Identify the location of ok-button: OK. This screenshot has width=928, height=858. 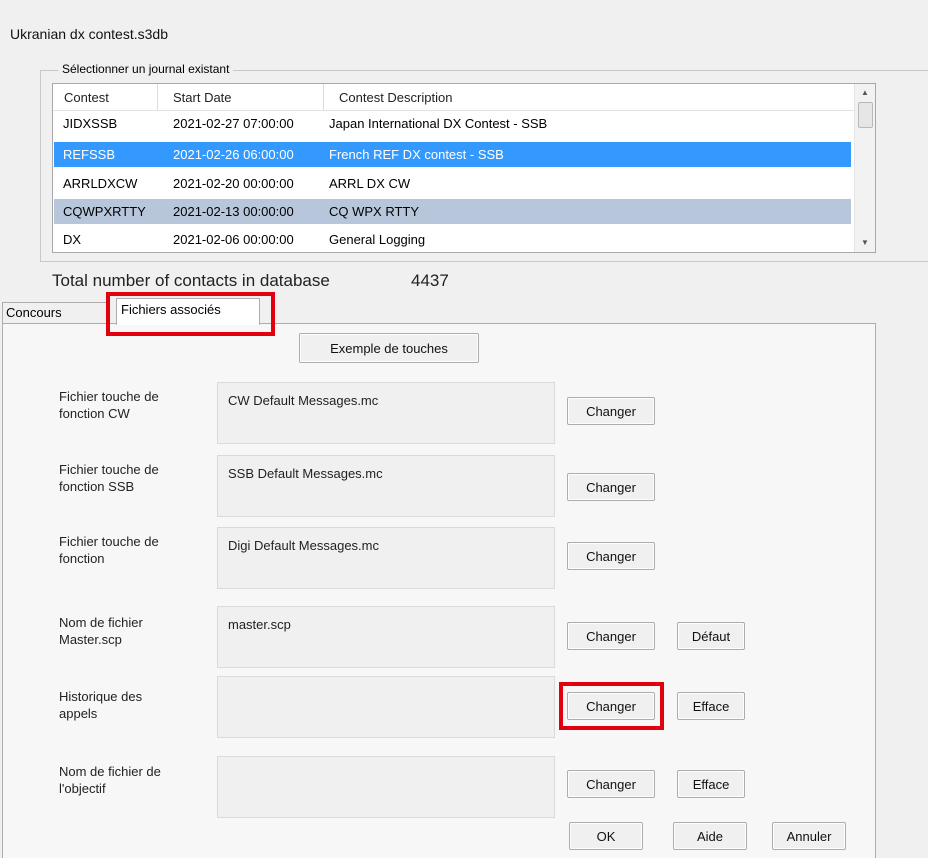
(606, 836).